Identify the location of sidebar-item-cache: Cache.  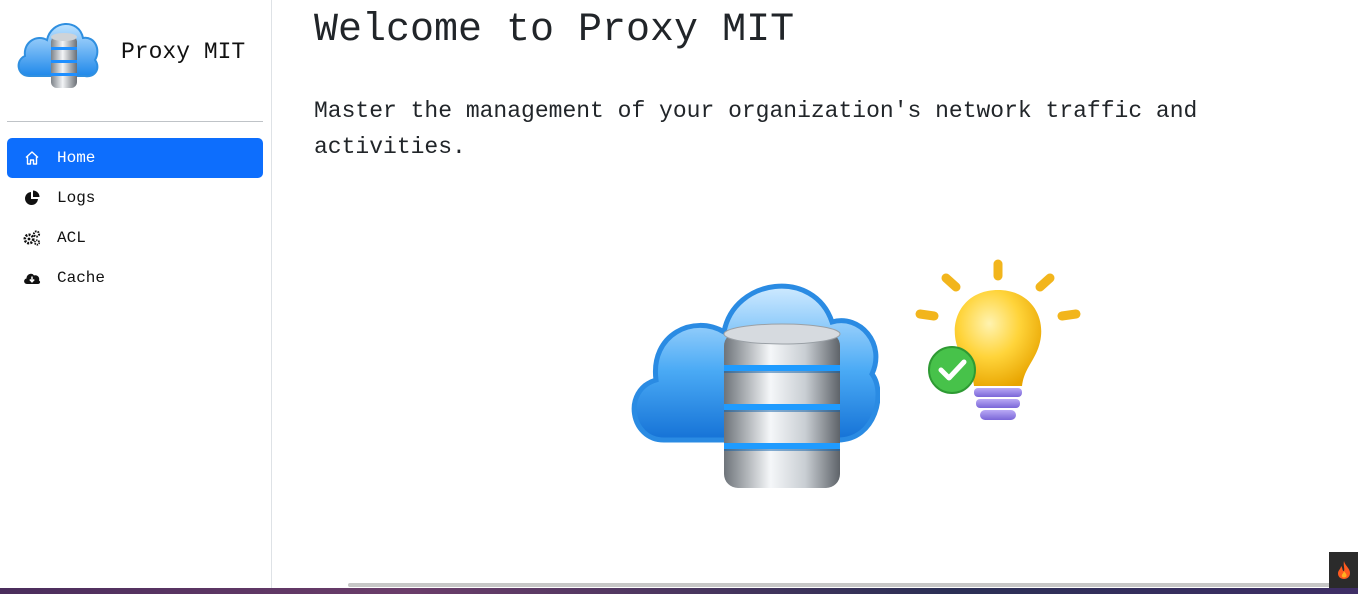
(135, 278).